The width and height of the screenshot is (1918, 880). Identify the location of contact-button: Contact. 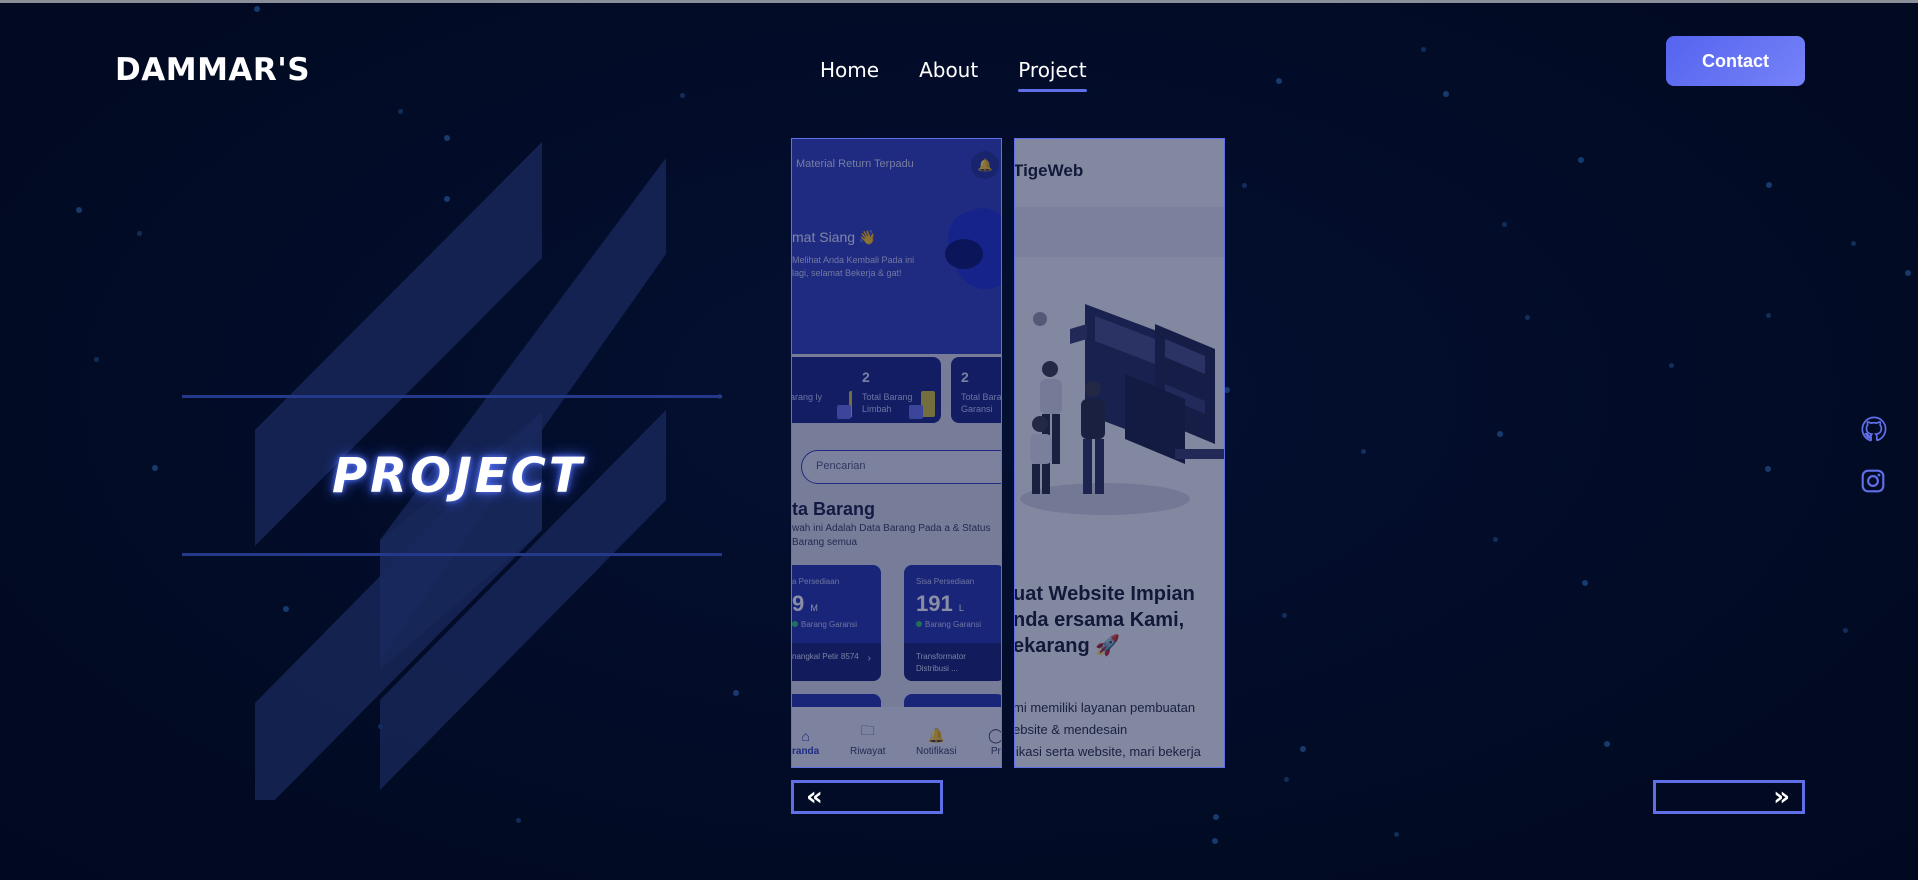
(1735, 61).